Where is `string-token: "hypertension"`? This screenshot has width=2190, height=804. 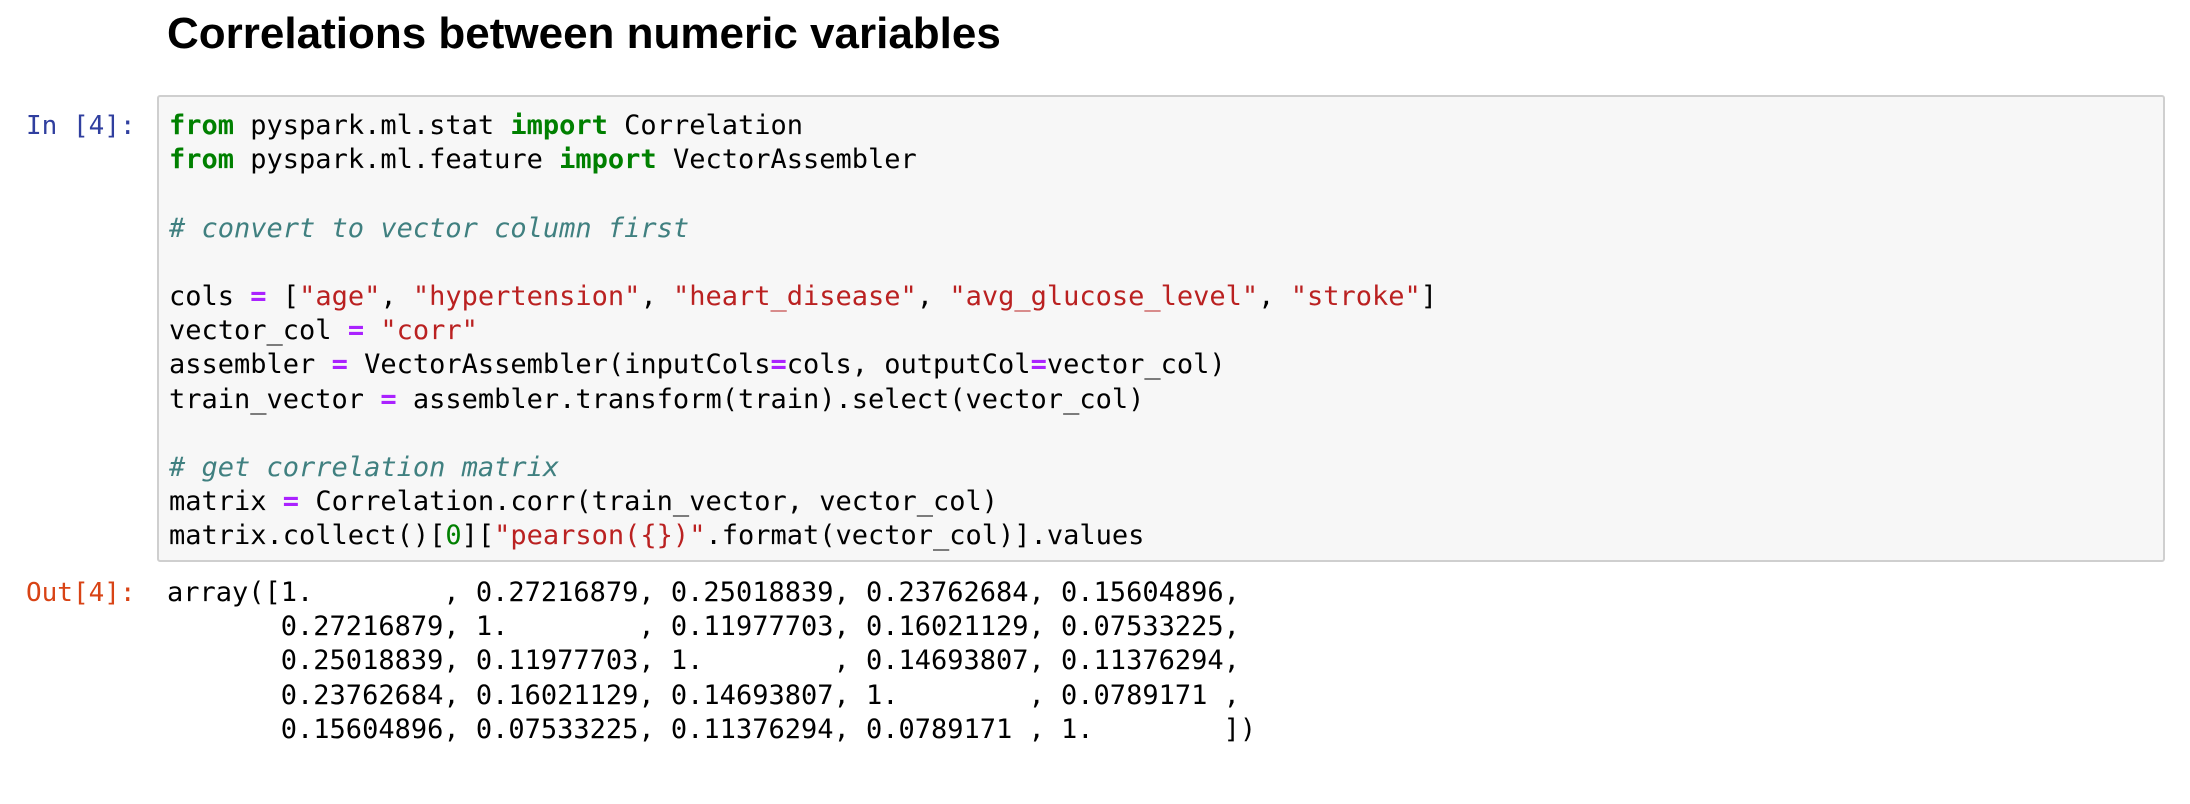 string-token: "hypertension" is located at coordinates (526, 296).